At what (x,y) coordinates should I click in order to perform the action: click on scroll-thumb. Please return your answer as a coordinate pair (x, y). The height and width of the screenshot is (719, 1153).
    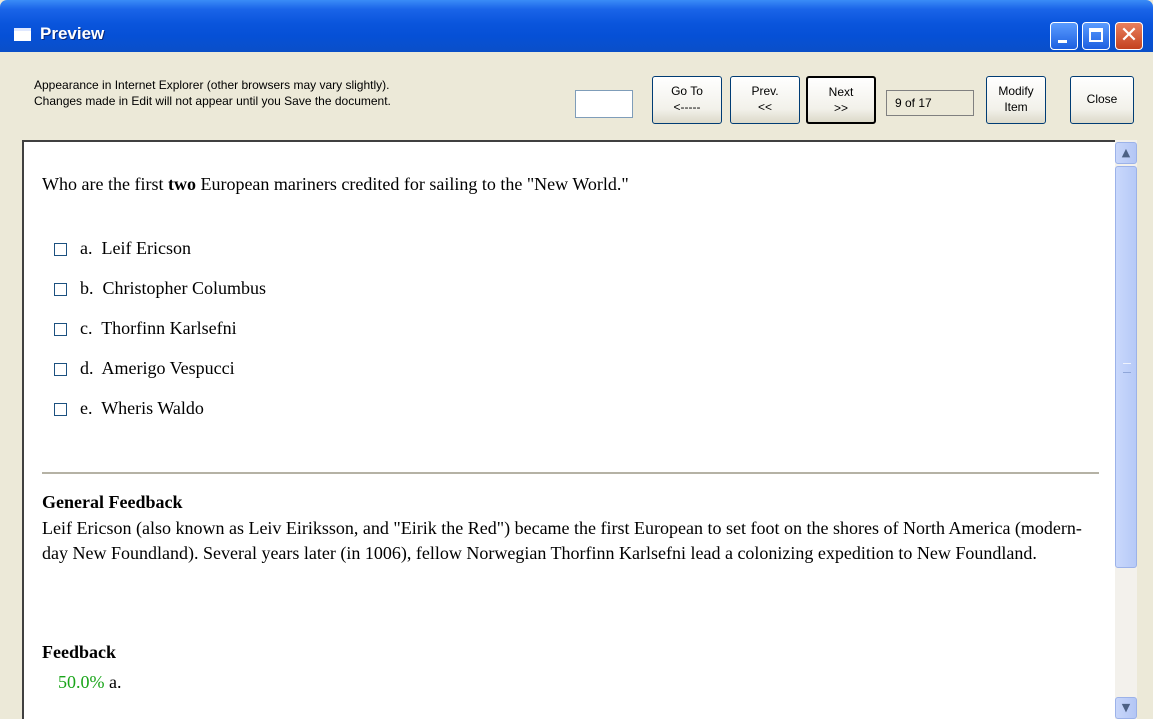
    Looking at the image, I should click on (1126, 367).